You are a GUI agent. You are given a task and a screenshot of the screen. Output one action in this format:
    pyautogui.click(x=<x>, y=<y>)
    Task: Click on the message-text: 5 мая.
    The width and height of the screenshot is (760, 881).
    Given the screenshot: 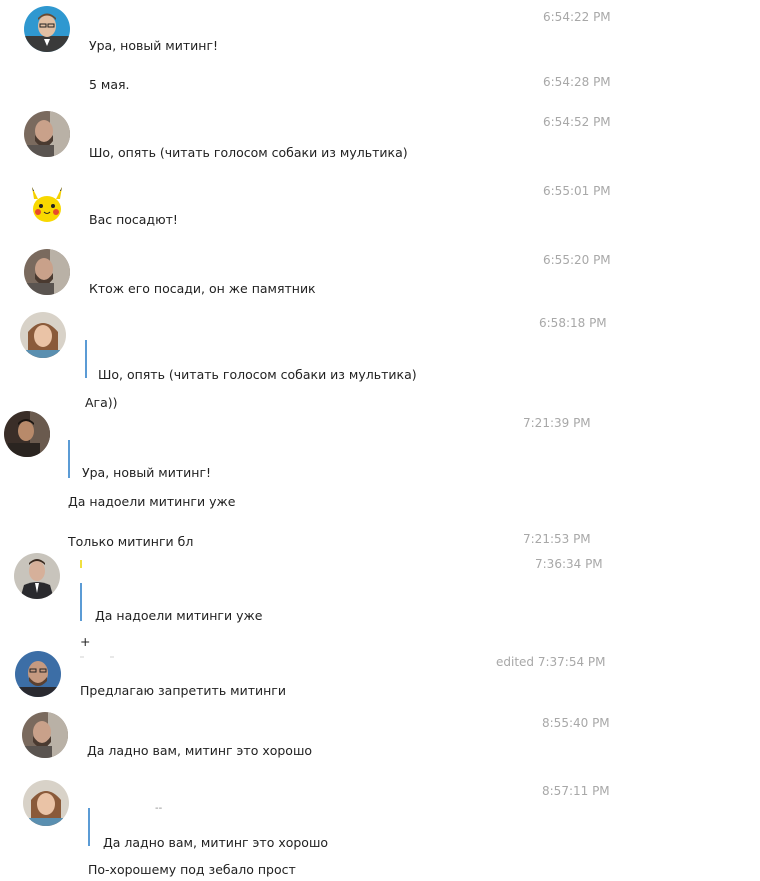 What is the action you would take?
    pyautogui.click(x=109, y=84)
    